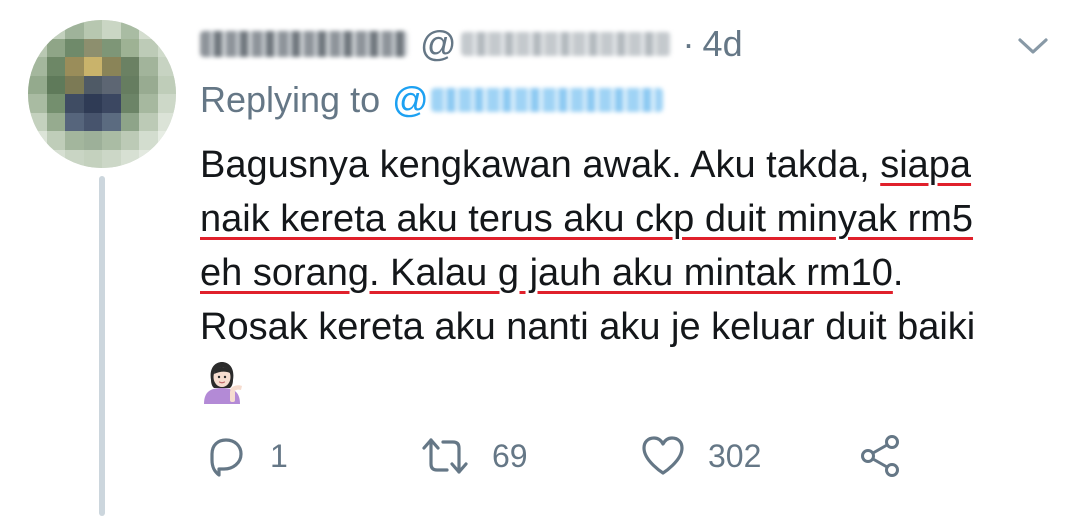  What do you see at coordinates (445, 456) in the screenshot?
I see `retweet-icon` at bounding box center [445, 456].